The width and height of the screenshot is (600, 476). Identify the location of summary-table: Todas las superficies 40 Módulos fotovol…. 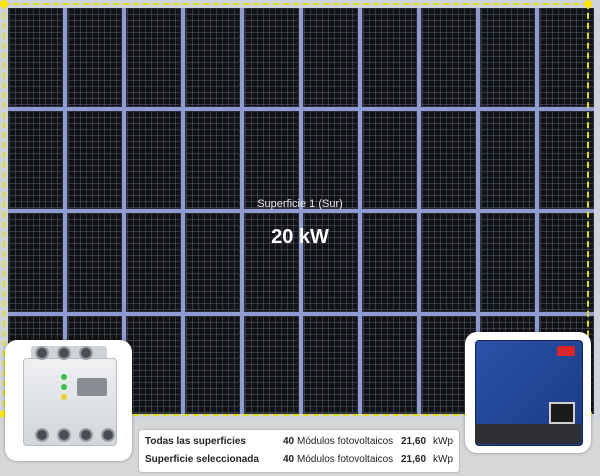
(299, 451).